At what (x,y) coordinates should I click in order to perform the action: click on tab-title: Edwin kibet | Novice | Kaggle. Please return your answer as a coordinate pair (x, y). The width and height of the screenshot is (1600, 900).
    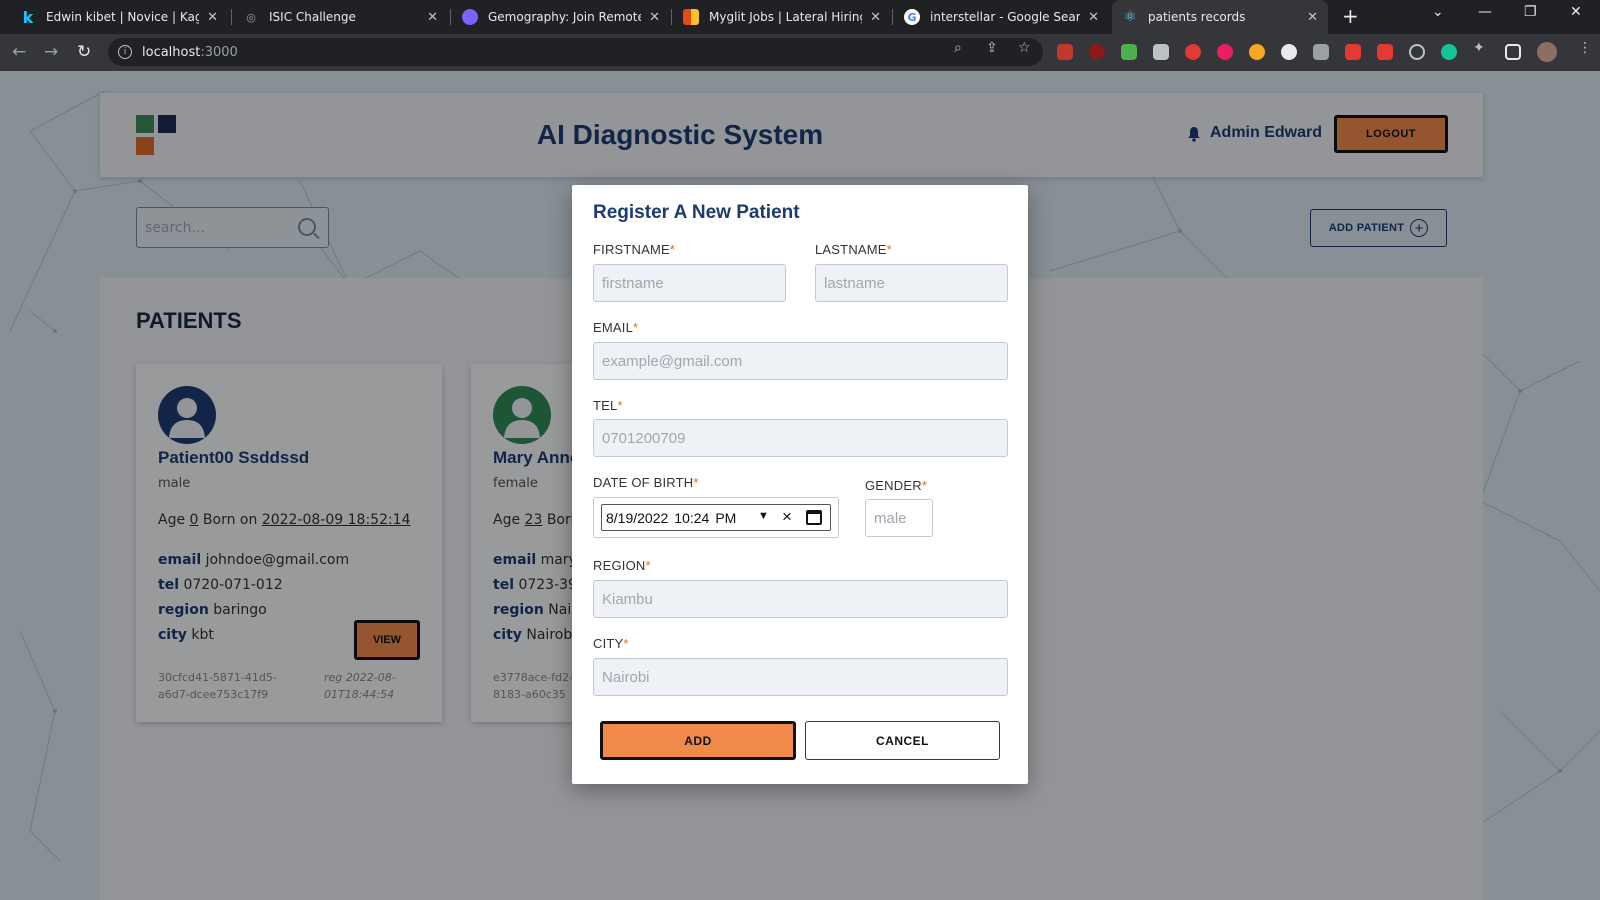
    Looking at the image, I should click on (123, 17).